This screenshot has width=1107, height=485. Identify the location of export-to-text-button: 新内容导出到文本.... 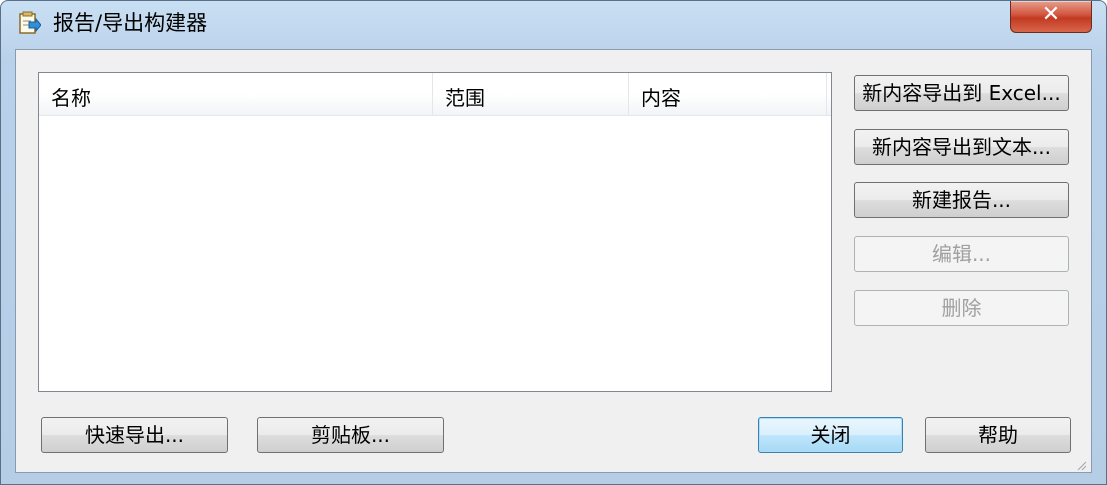
(961, 147).